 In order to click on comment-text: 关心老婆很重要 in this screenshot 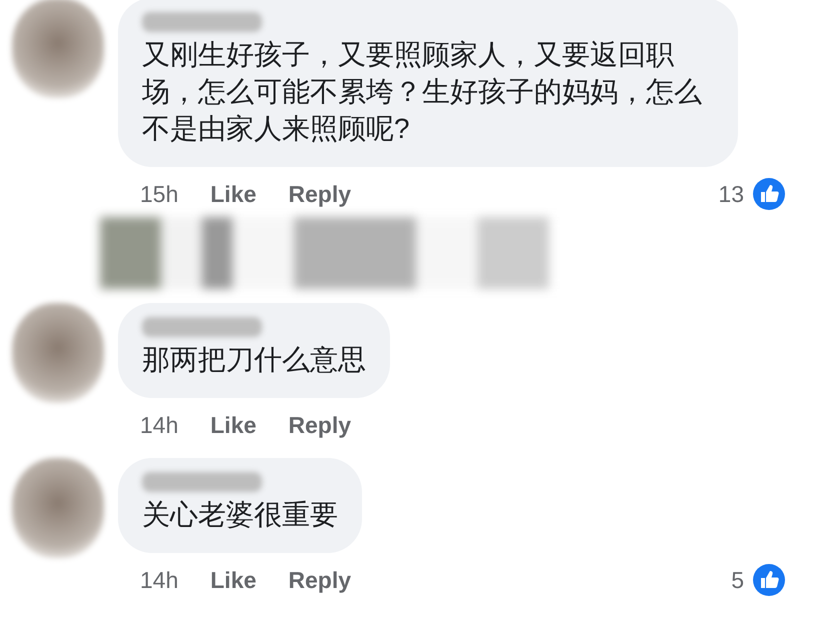, I will do `click(240, 515)`.